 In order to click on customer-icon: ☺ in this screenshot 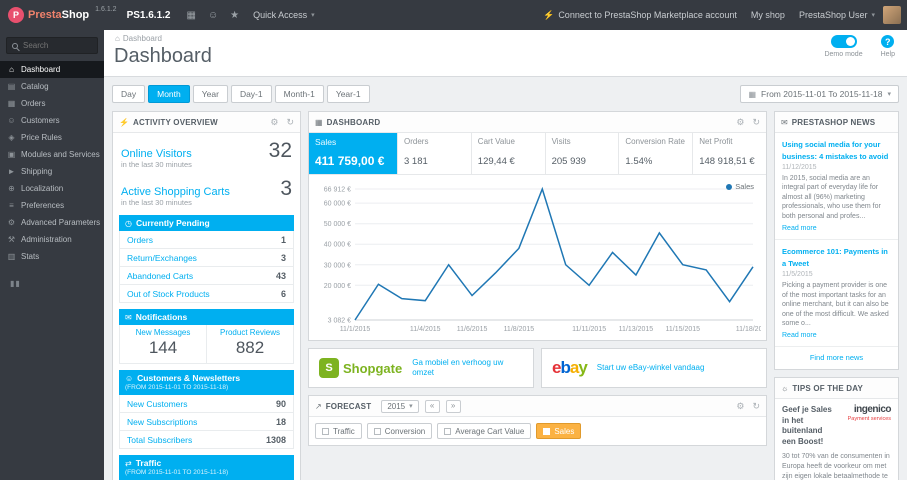, I will do `click(213, 15)`.